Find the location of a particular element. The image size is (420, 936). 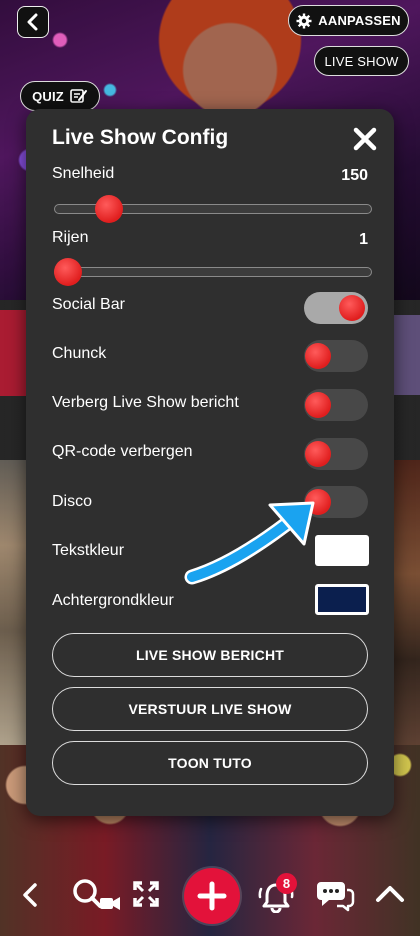

live-show-message-button: LIVE SHOW BERICHT is located at coordinates (210, 655).